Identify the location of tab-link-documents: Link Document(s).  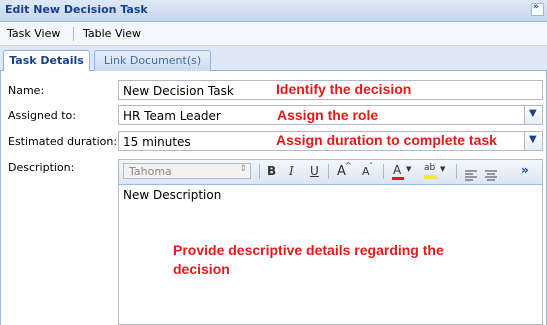
(152, 60).